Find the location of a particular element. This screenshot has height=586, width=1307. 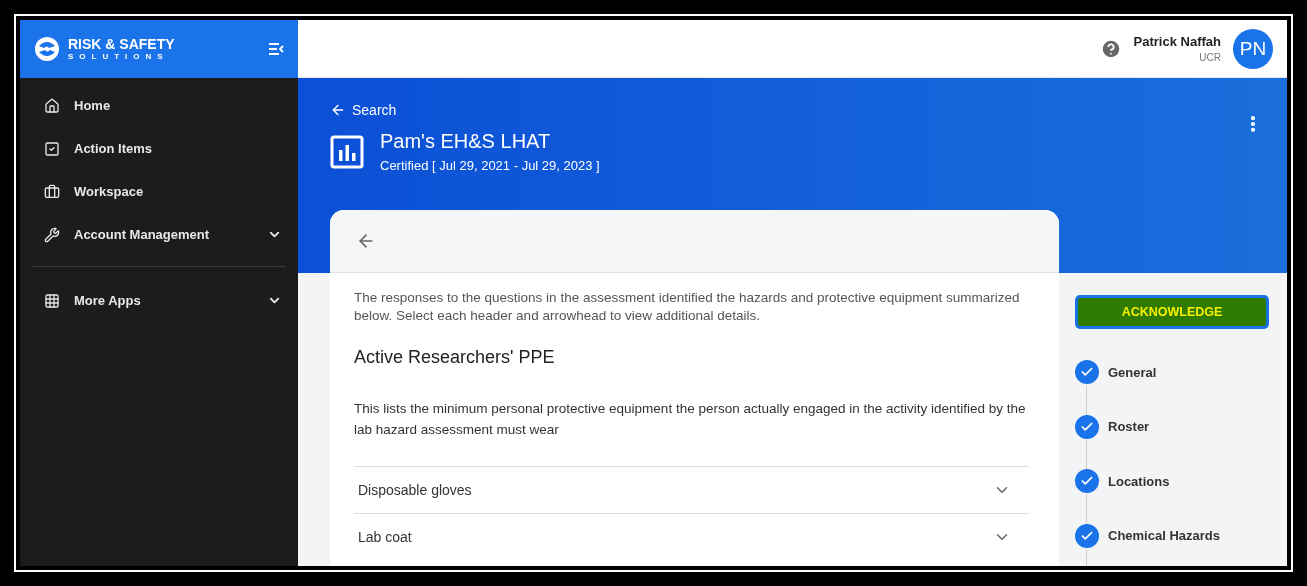

wrench-icon is located at coordinates (52, 234).